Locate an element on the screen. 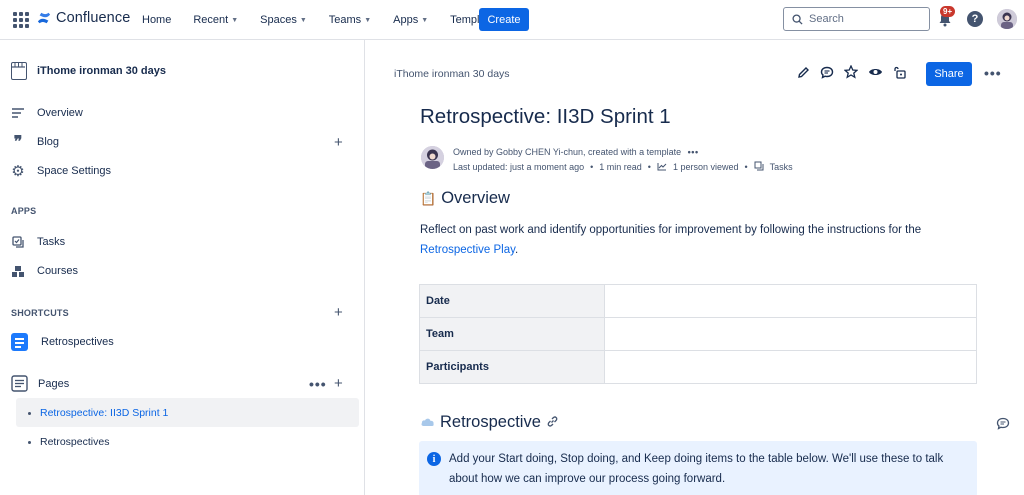  overview-text-end: . is located at coordinates (517, 250).